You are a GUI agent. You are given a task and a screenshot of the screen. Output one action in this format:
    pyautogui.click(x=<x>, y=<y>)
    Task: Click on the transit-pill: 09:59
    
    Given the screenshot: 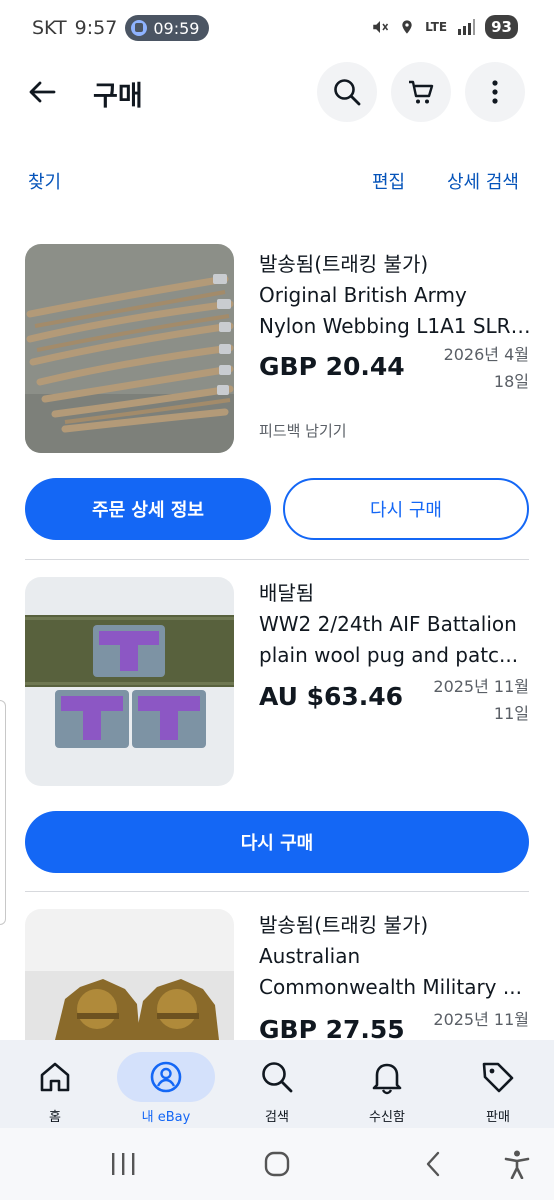 What is the action you would take?
    pyautogui.click(x=167, y=28)
    